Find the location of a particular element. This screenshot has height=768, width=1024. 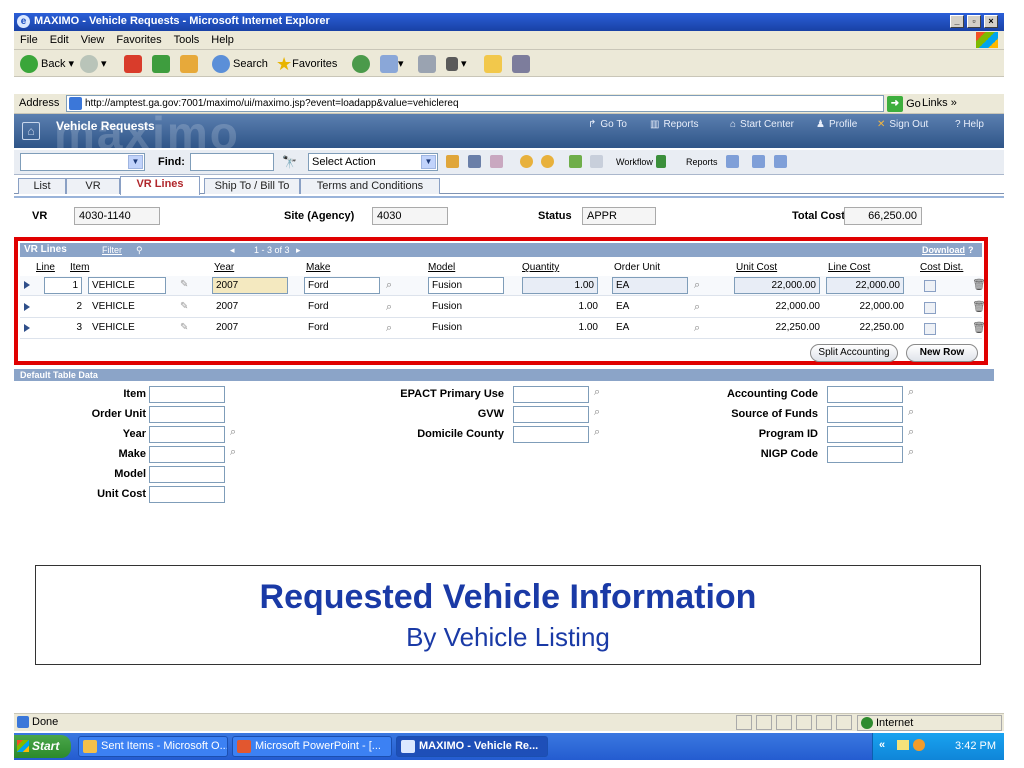

clear-icon is located at coordinates (496, 161).